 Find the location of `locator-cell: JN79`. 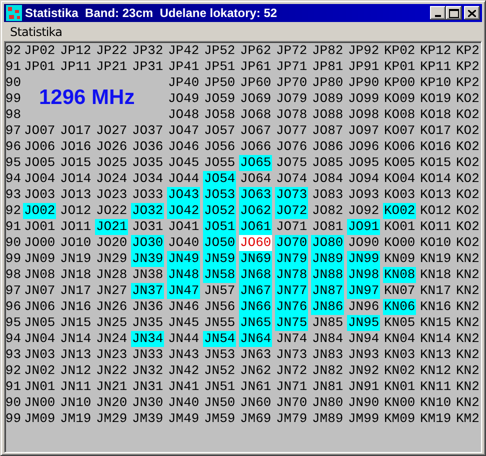

locator-cell: JN79 is located at coordinates (291, 259).